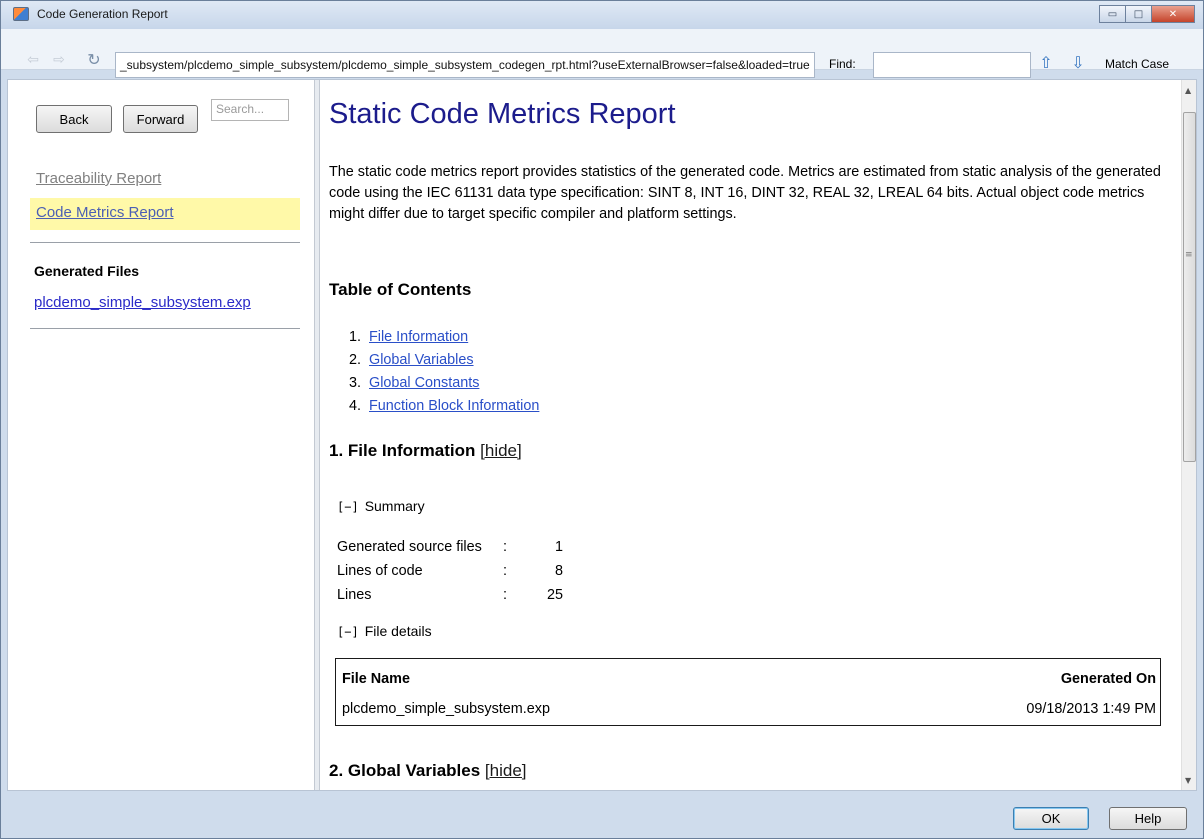 Image resolution: width=1204 pixels, height=839 pixels. I want to click on generated-on-cell: 09/18/2013 1:49 PM, so click(1091, 709).